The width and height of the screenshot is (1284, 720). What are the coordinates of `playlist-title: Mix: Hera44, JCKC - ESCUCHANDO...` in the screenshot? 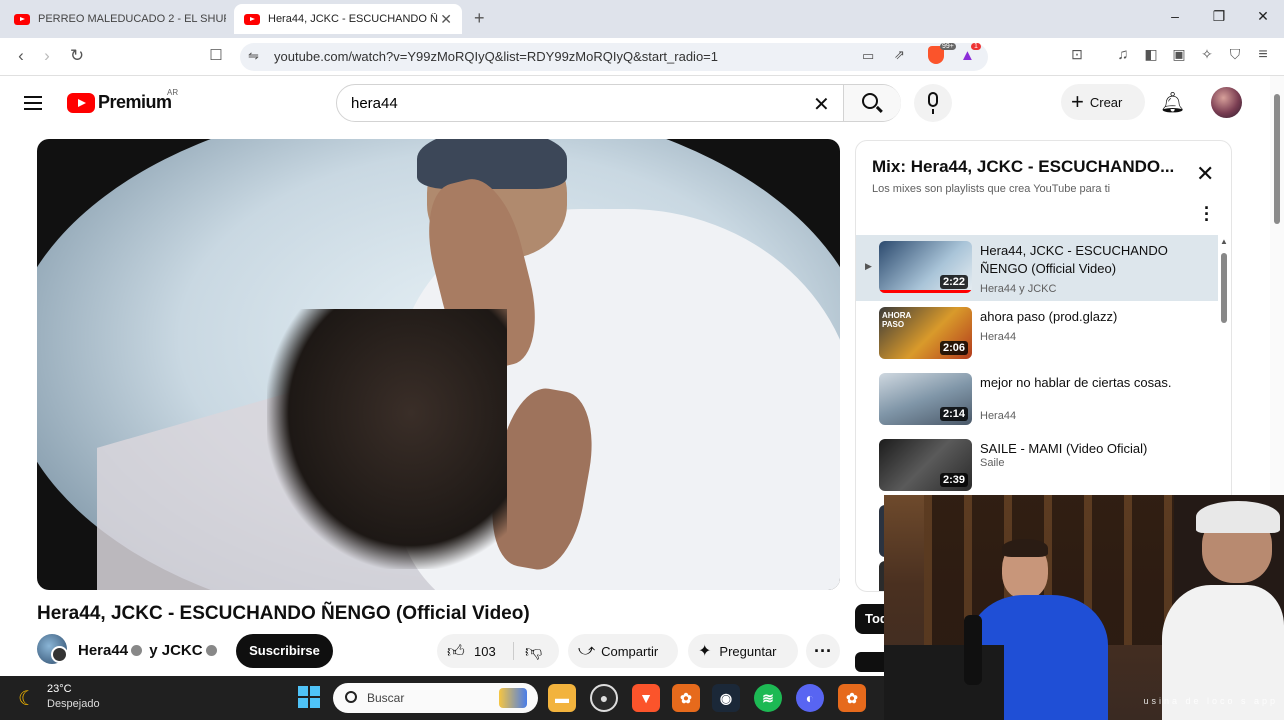 It's located at (1027, 167).